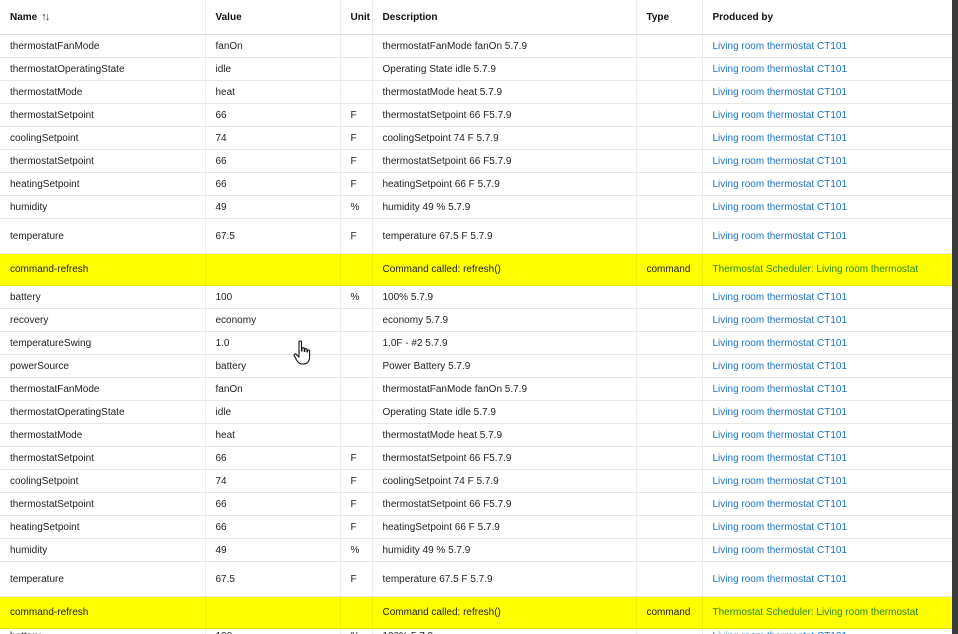  I want to click on column-header-name: Name ↑↓, so click(103, 17).